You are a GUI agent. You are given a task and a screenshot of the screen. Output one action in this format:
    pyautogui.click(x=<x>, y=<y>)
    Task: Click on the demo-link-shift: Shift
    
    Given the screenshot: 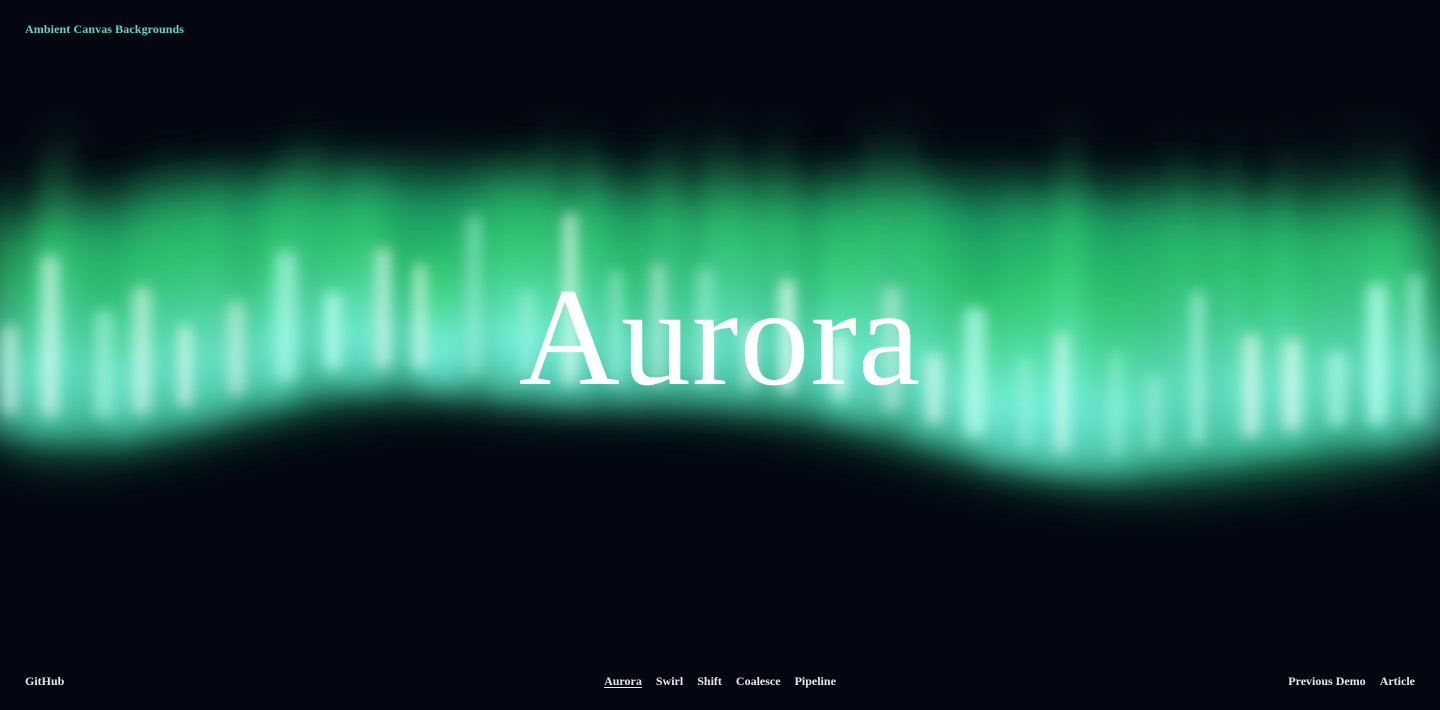 What is the action you would take?
    pyautogui.click(x=709, y=681)
    